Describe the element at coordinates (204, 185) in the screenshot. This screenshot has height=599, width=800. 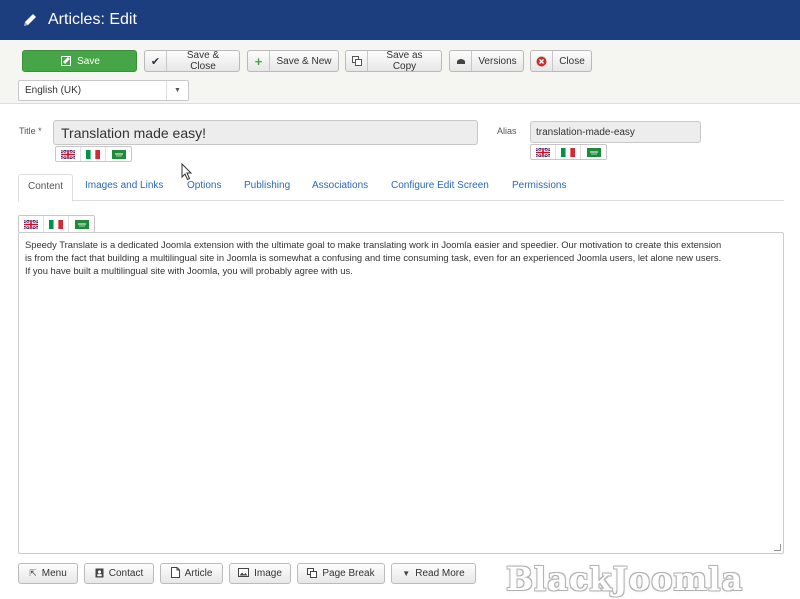
I see `tab-options: Options` at that location.